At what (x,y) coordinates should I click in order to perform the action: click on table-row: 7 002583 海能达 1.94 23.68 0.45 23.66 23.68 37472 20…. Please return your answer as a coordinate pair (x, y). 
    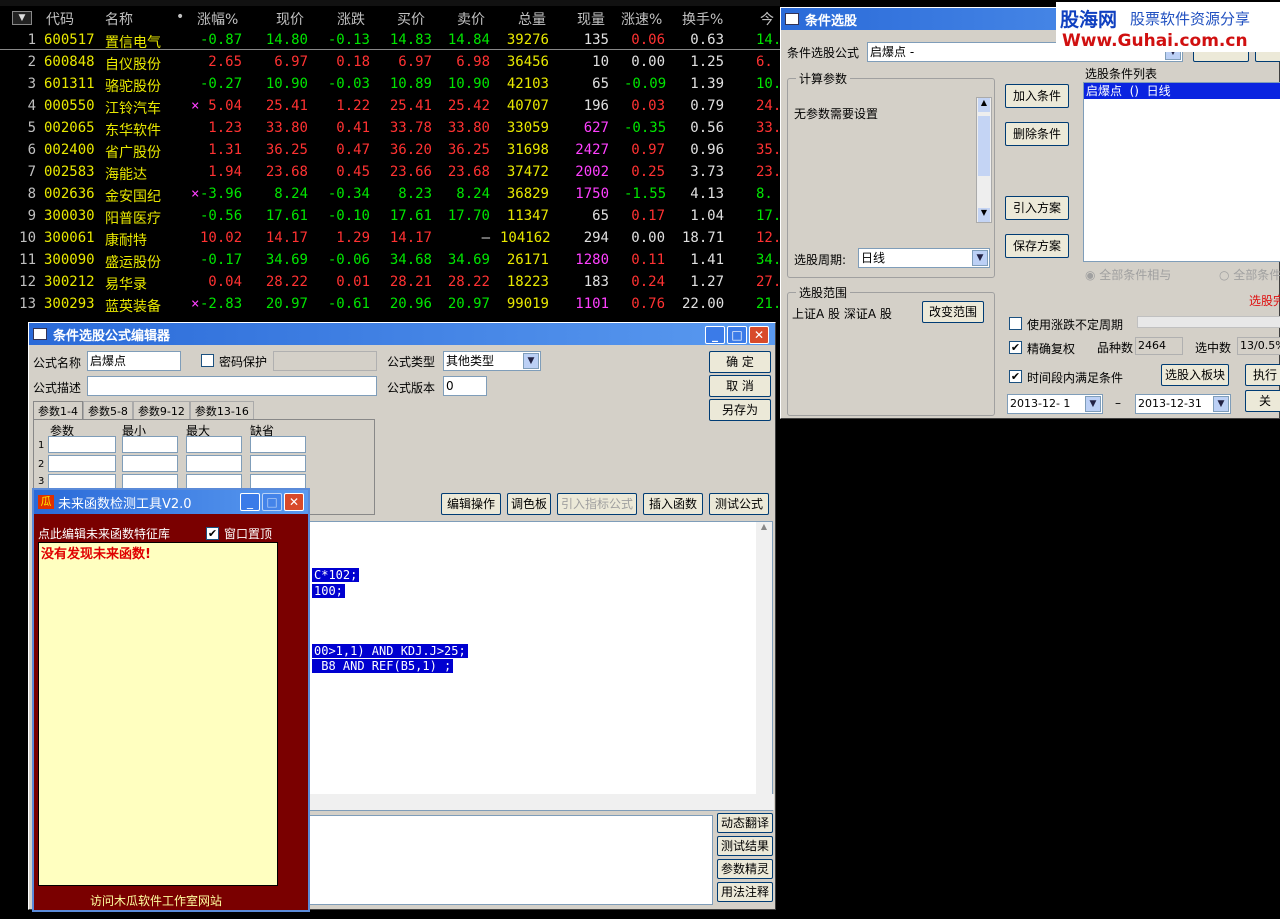
    Looking at the image, I should click on (391, 172).